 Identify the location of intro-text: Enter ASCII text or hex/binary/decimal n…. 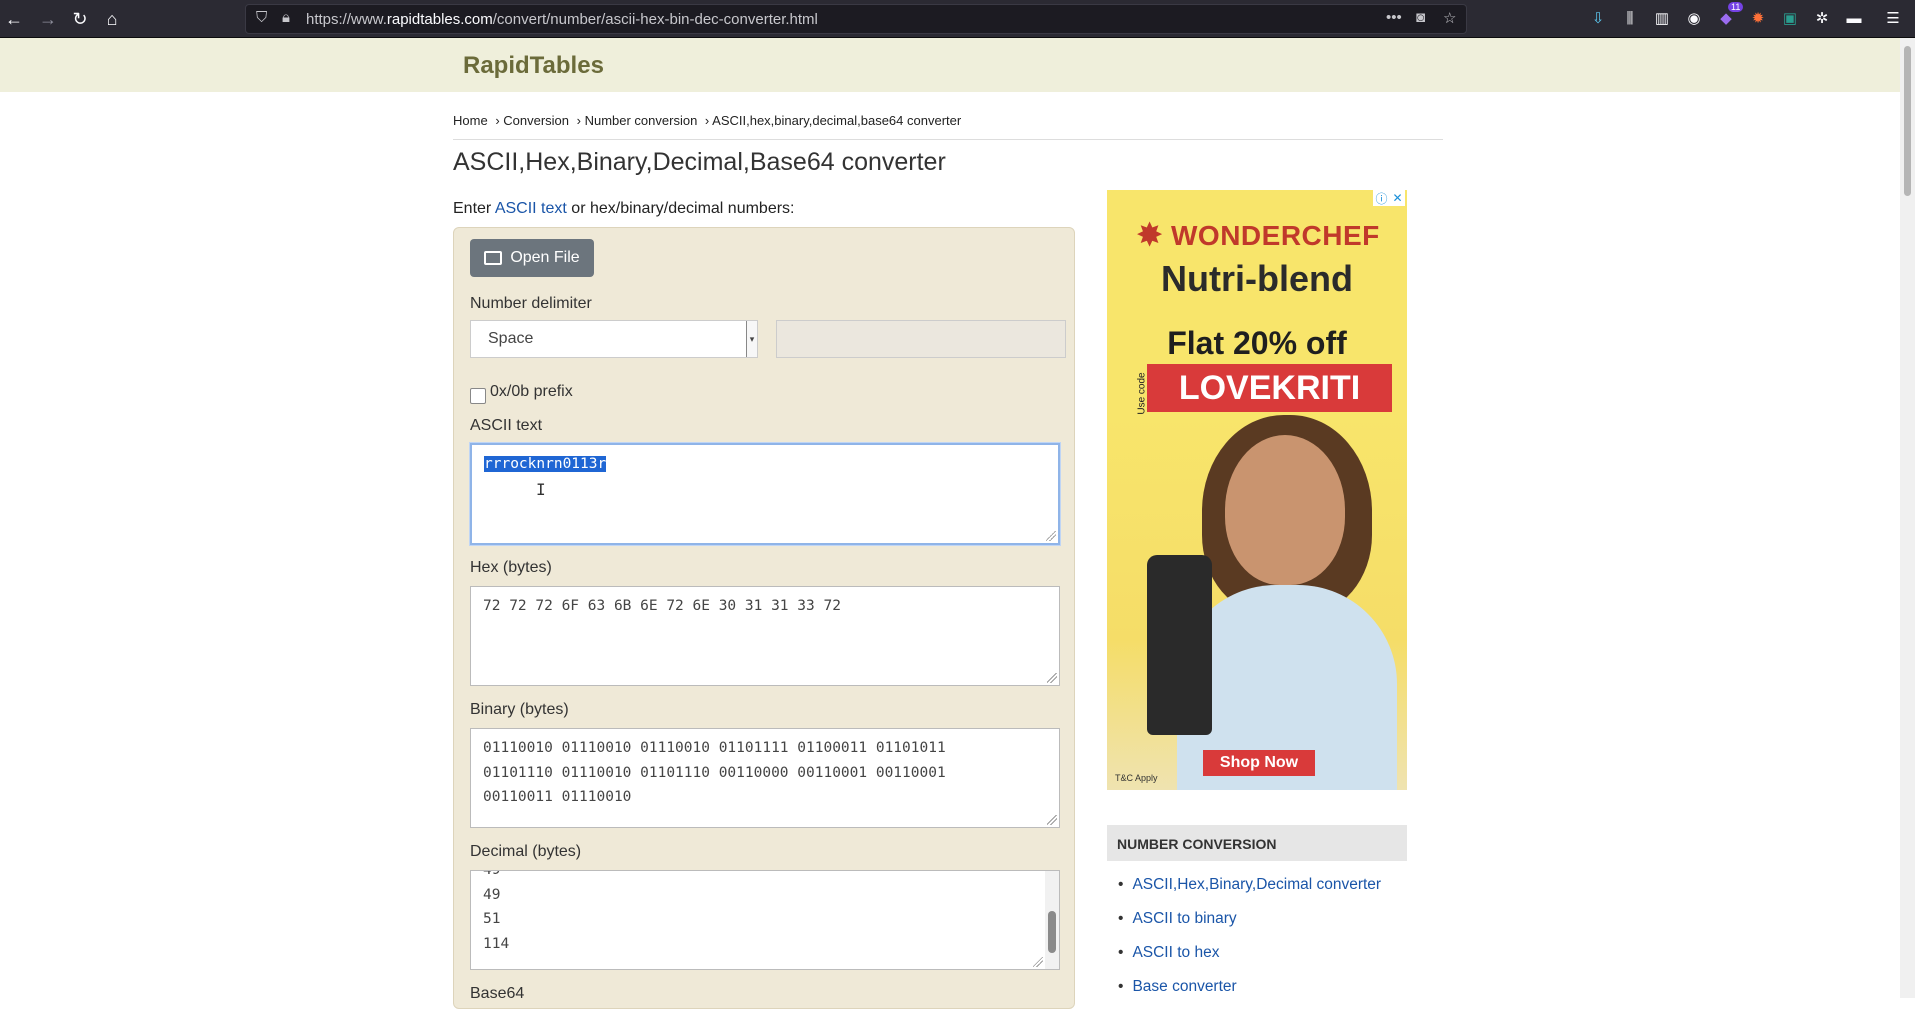
(624, 209).